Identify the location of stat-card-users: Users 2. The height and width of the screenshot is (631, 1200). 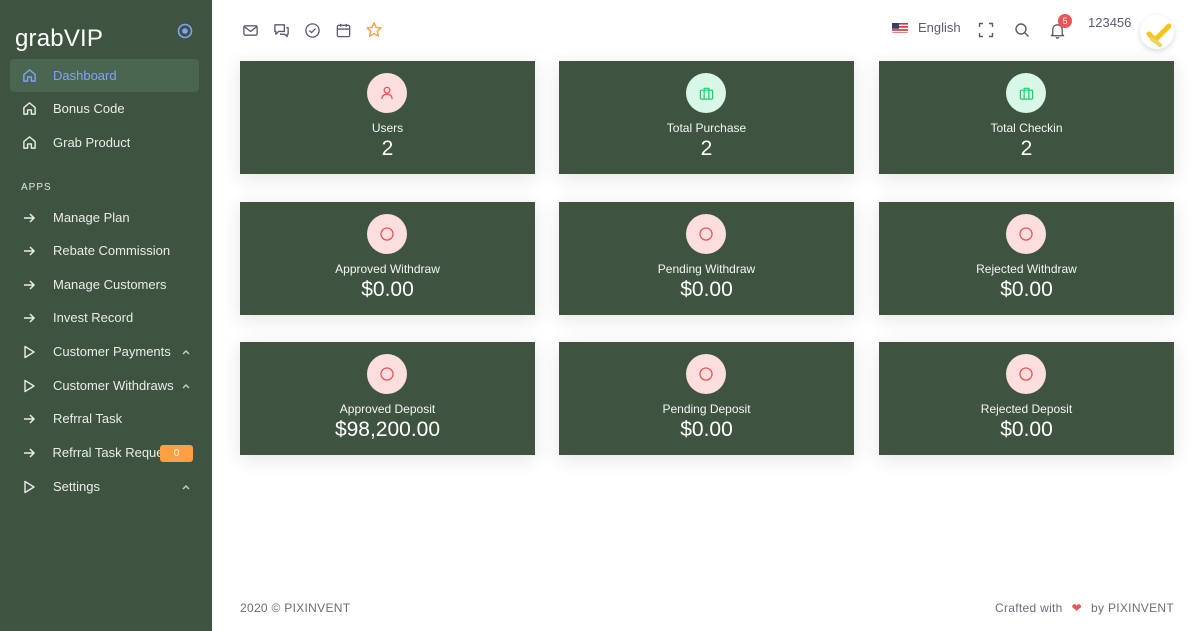
(387, 117).